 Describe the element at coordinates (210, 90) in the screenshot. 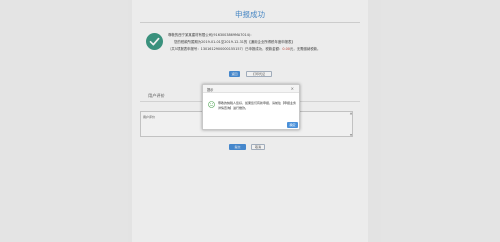

I see `dialog-title: 提示` at that location.